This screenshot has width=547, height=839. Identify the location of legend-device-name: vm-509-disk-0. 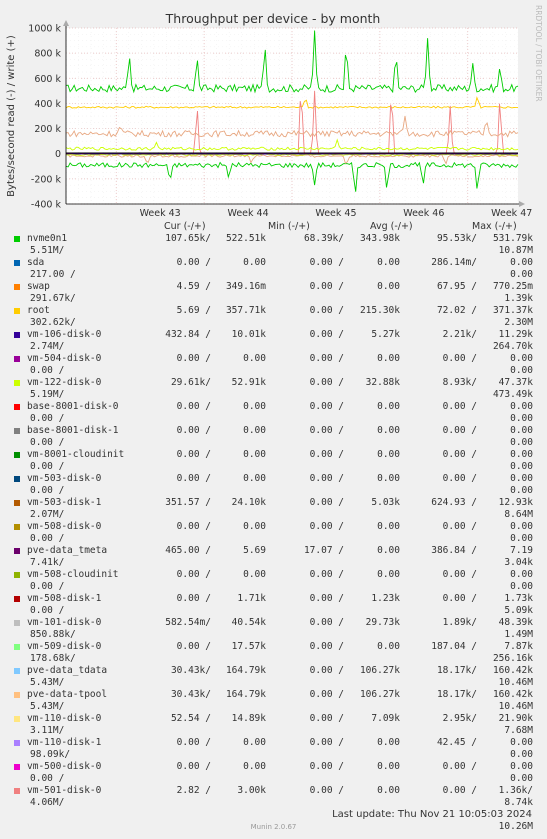
(64, 646).